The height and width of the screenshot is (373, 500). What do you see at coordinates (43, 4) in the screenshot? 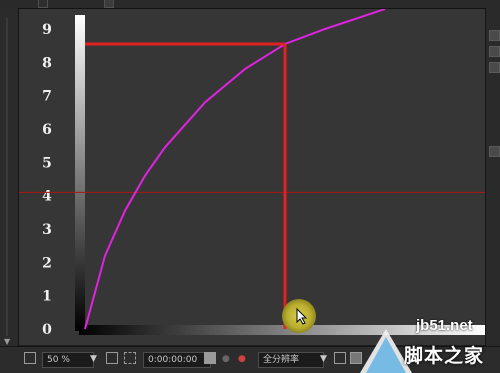
I see `tab-composition` at bounding box center [43, 4].